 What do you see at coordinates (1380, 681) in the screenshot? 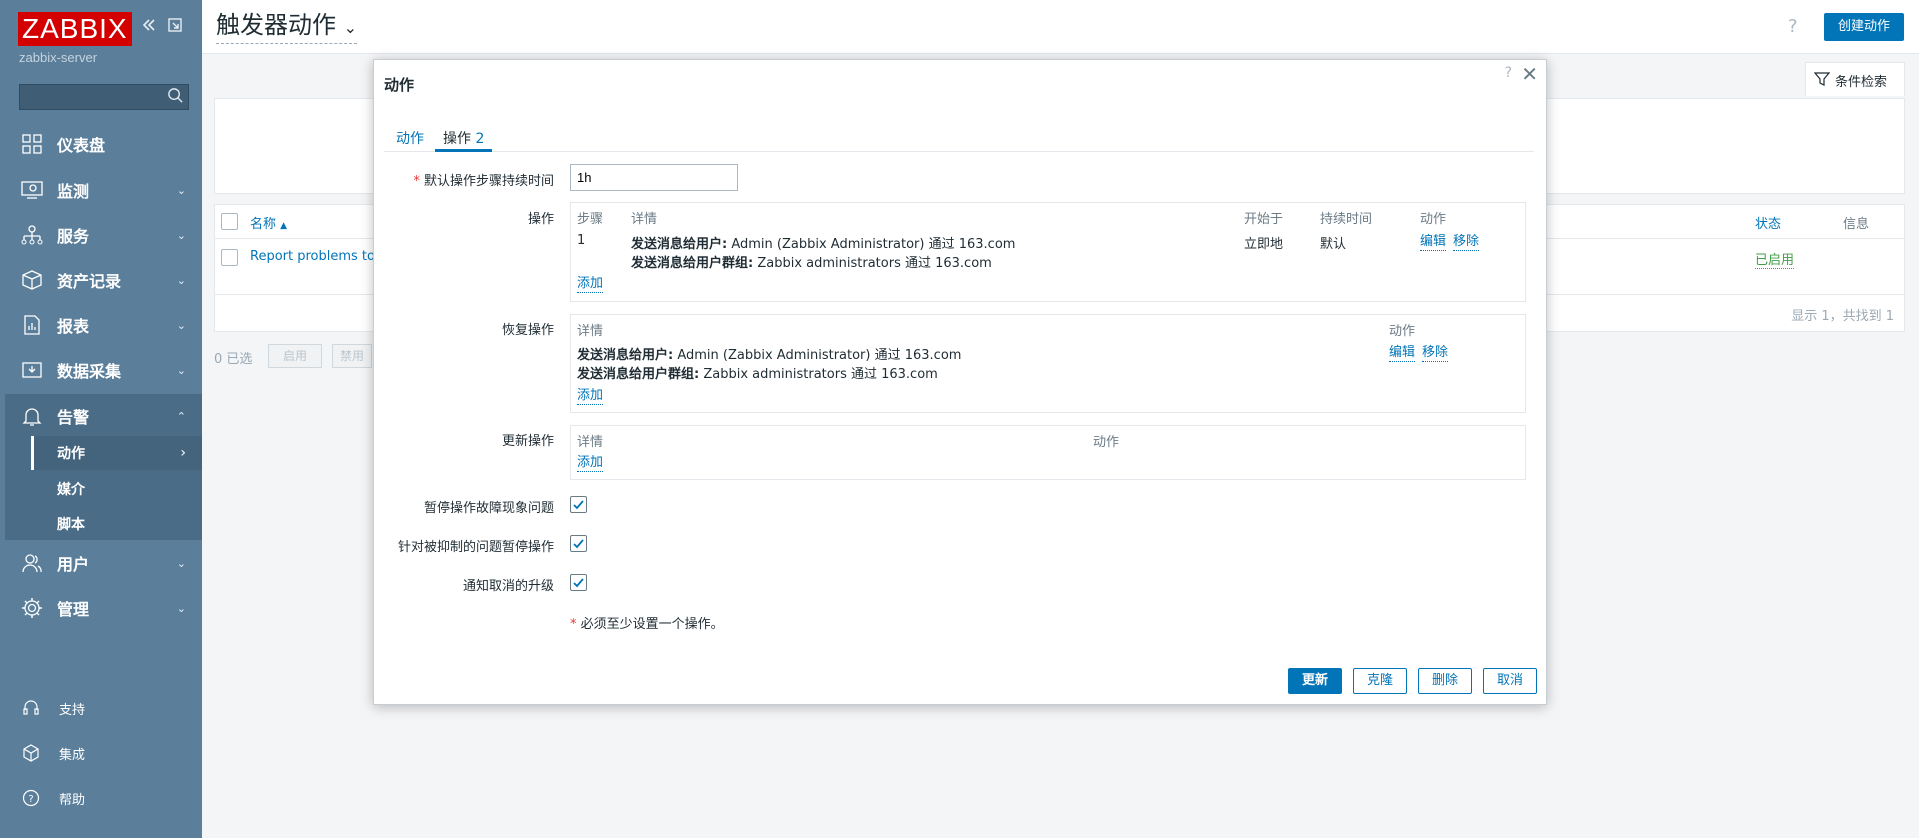
I see `clone-button: 克隆` at bounding box center [1380, 681].